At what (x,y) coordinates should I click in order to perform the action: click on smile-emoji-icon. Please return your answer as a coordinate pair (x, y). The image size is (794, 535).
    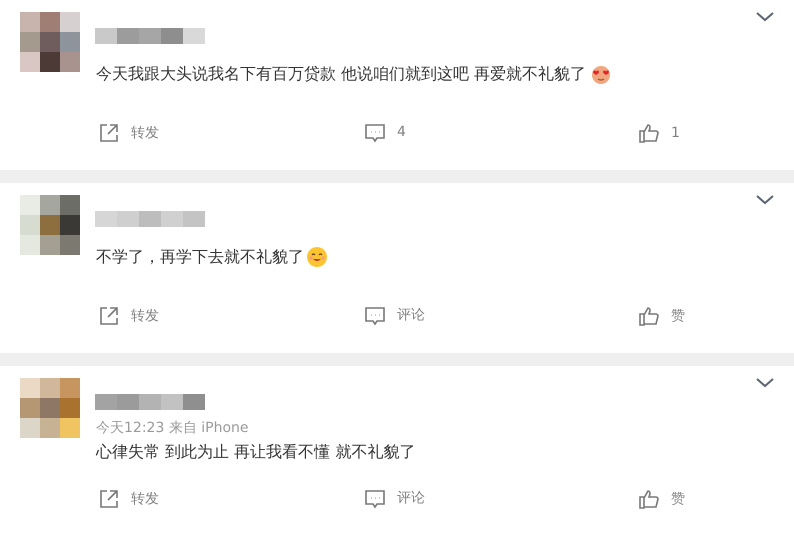
    Looking at the image, I should click on (317, 257).